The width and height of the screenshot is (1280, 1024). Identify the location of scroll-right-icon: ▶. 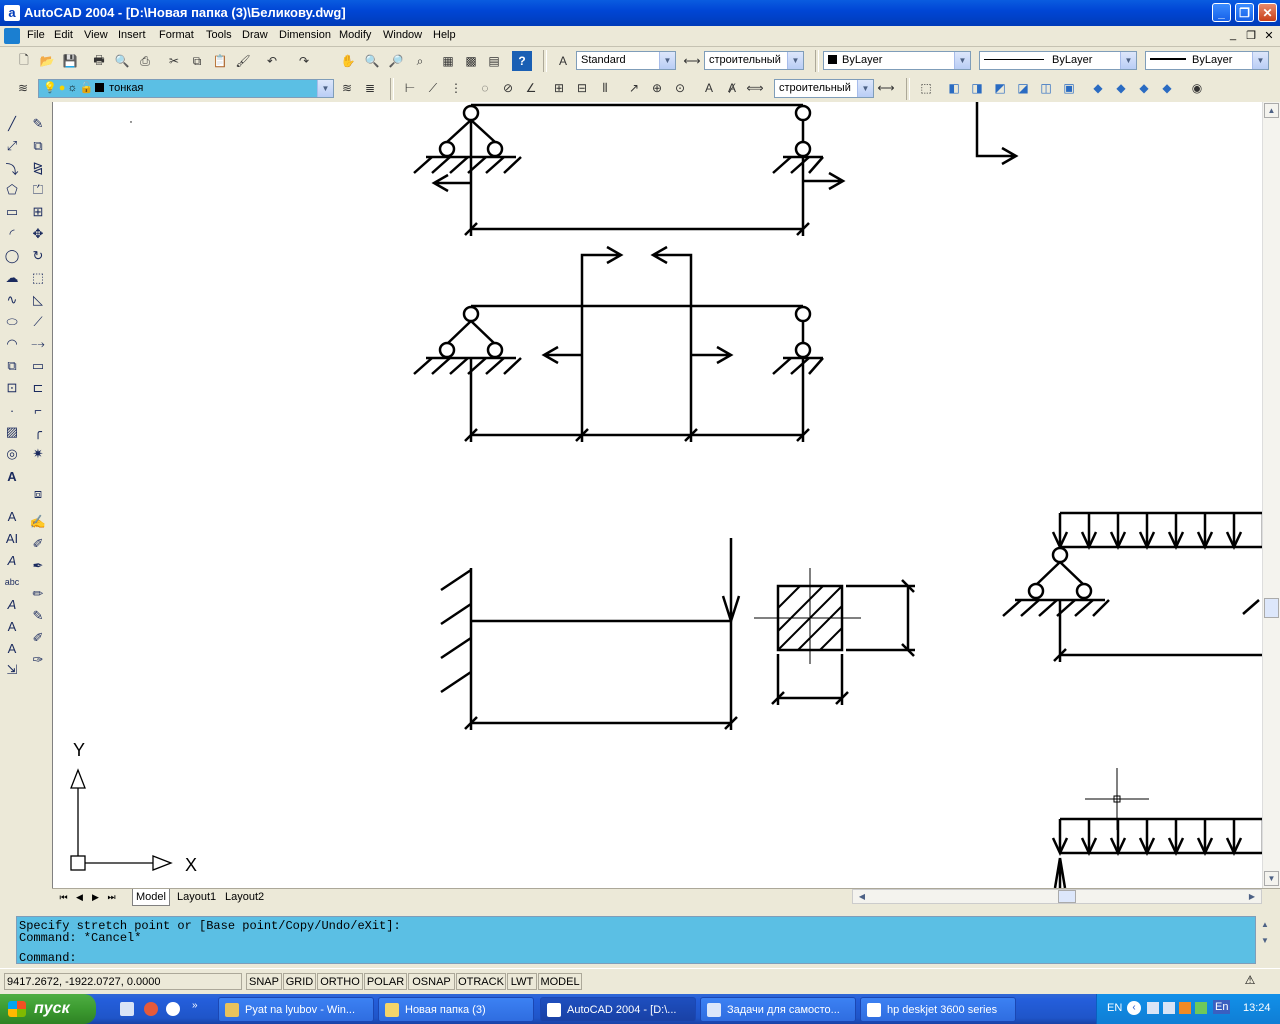
(1252, 896).